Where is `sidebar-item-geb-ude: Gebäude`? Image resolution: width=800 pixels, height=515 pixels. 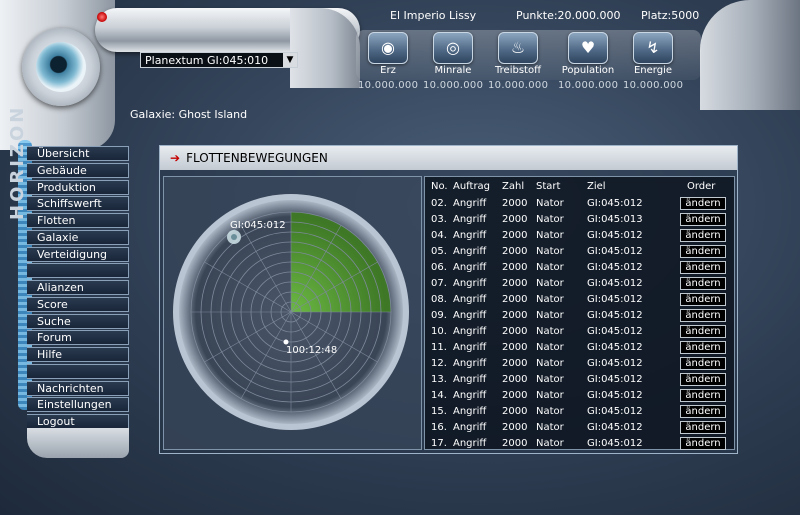 sidebar-item-geb-ude: Gebäude is located at coordinates (78, 170).